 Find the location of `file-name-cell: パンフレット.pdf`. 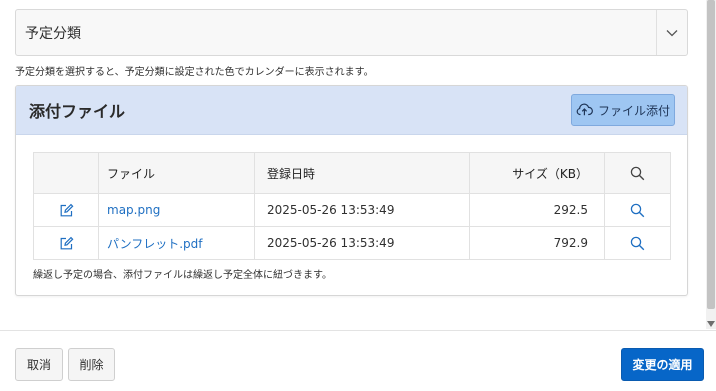

file-name-cell: パンフレット.pdf is located at coordinates (176, 243).